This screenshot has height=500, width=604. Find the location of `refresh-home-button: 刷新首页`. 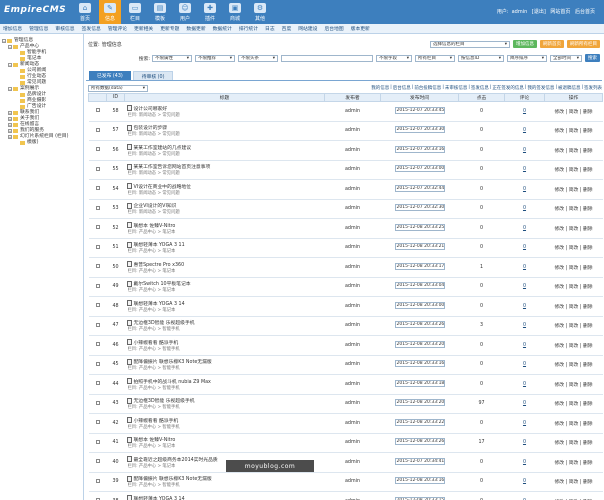

refresh-home-button: 刷新首页 is located at coordinates (552, 44).